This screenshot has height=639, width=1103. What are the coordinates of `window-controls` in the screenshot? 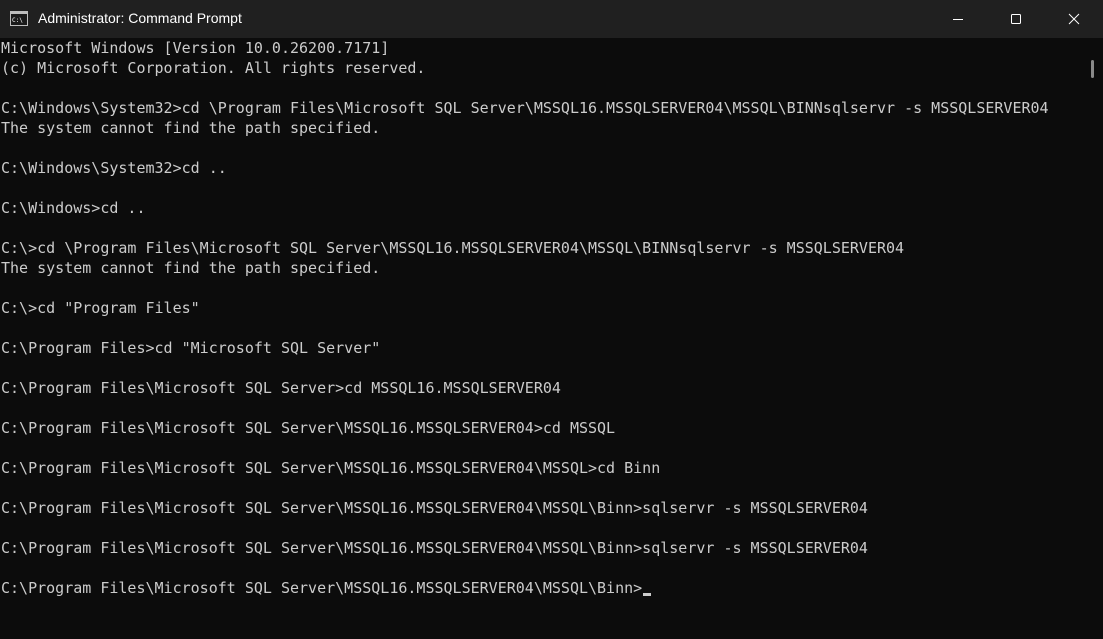 It's located at (1016, 19).